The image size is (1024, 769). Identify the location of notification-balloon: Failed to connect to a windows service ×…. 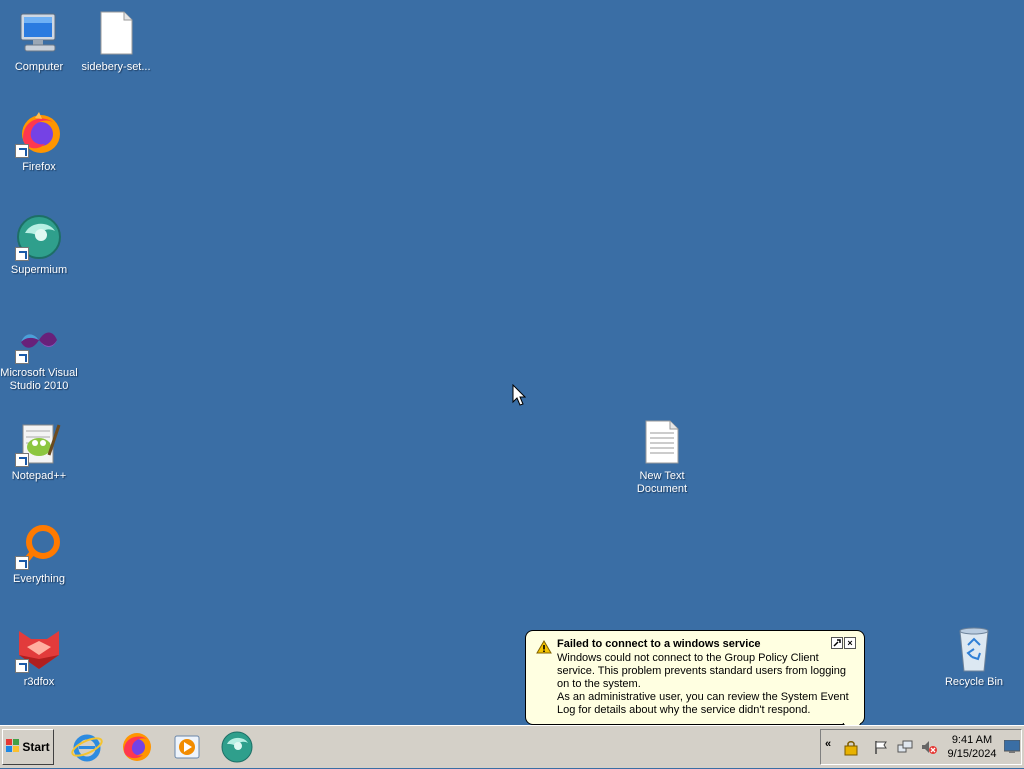
(695, 683).